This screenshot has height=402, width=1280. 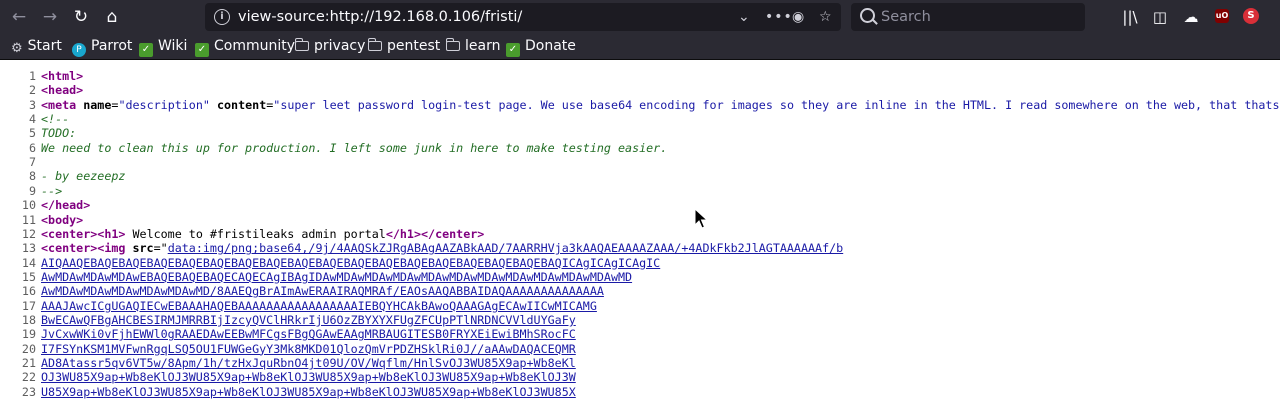 What do you see at coordinates (32, 147) in the screenshot?
I see `line-number: 6` at bounding box center [32, 147].